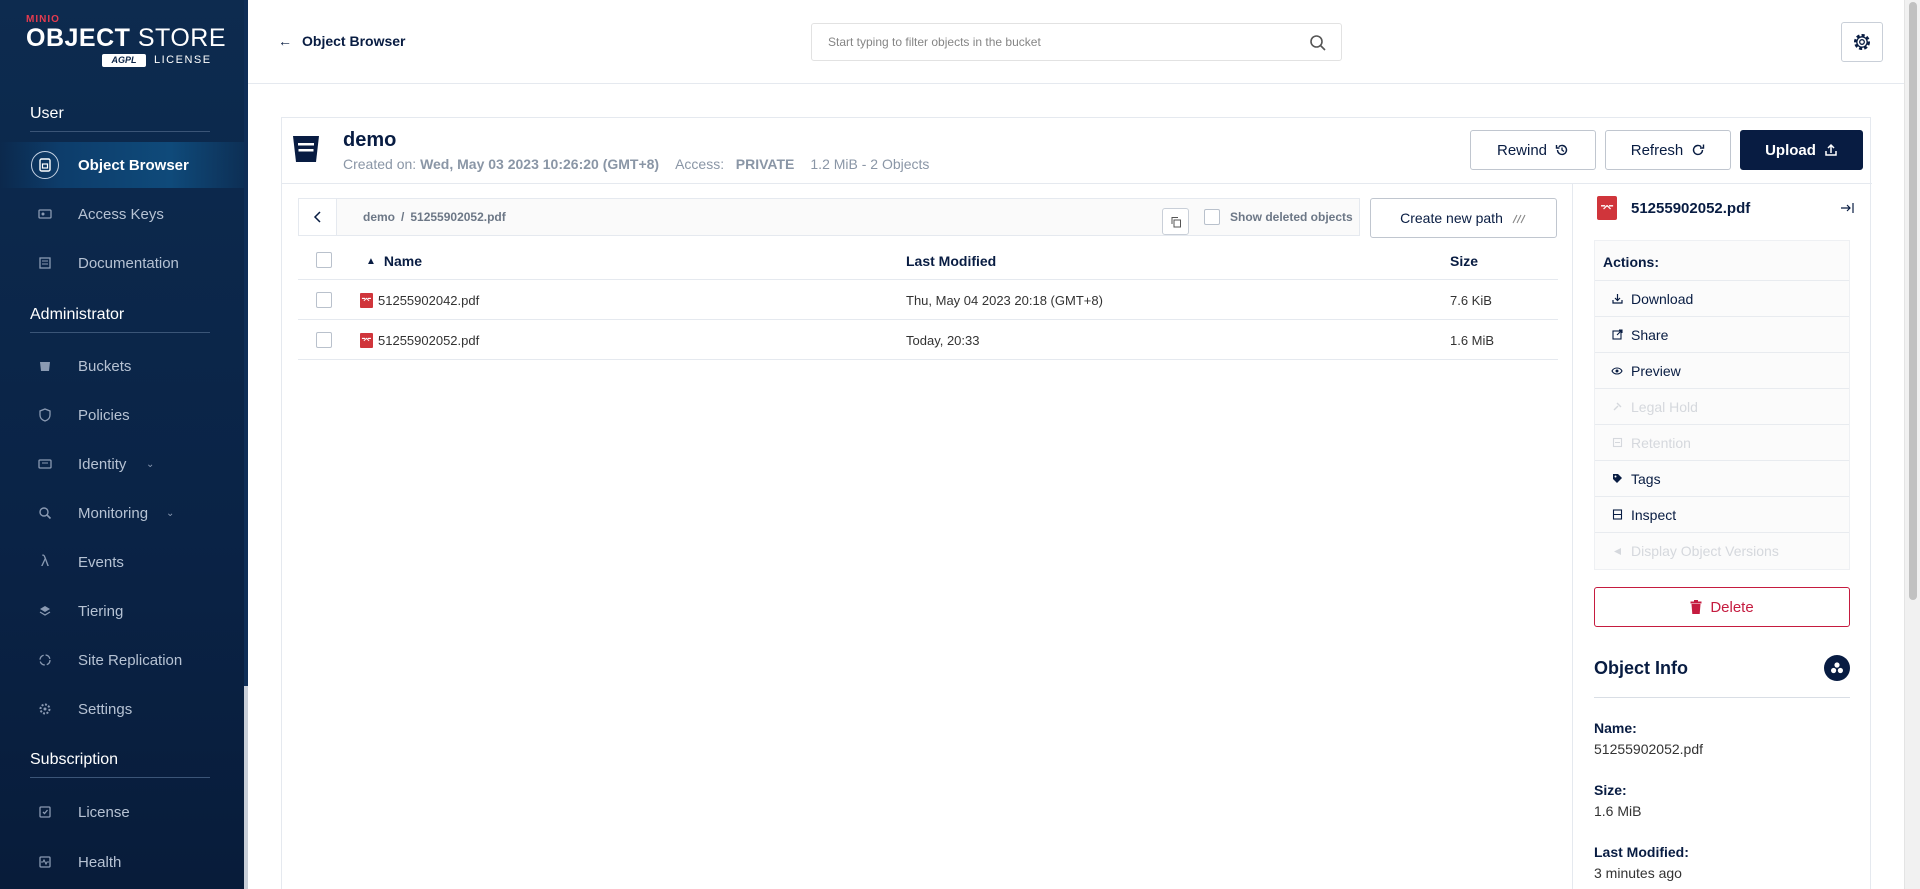 This screenshot has height=889, width=1920. What do you see at coordinates (45, 366) in the screenshot?
I see `buckets-icon` at bounding box center [45, 366].